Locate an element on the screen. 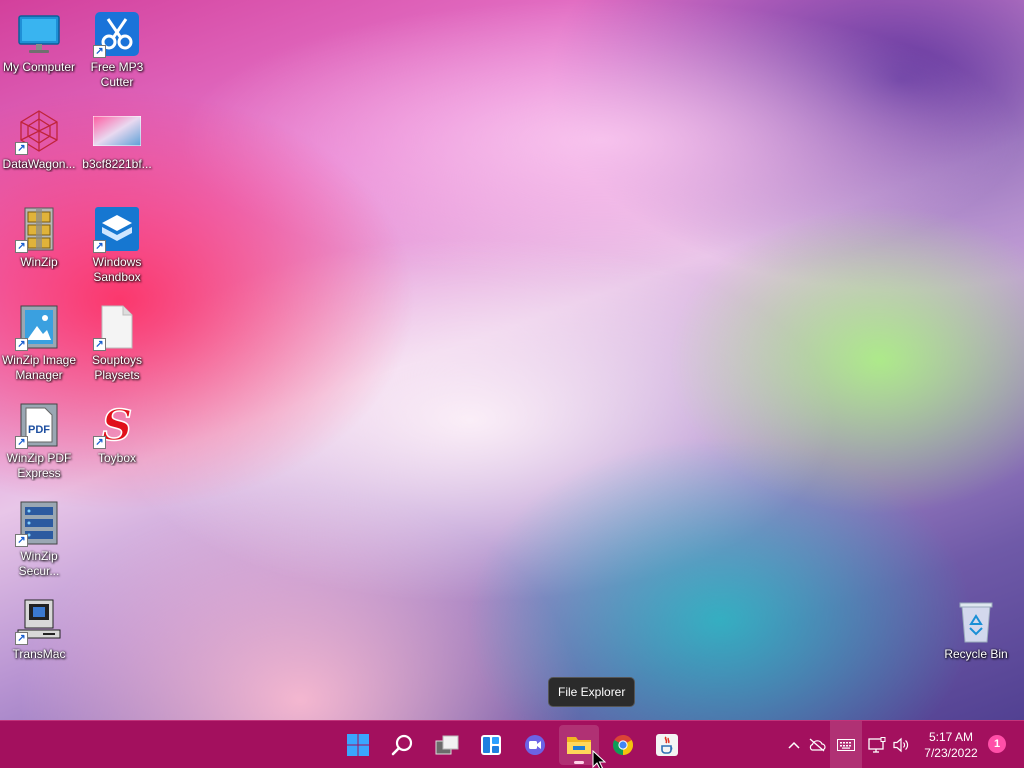  desktop-icon-transmac: ↗ TransMac is located at coordinates (39, 639).